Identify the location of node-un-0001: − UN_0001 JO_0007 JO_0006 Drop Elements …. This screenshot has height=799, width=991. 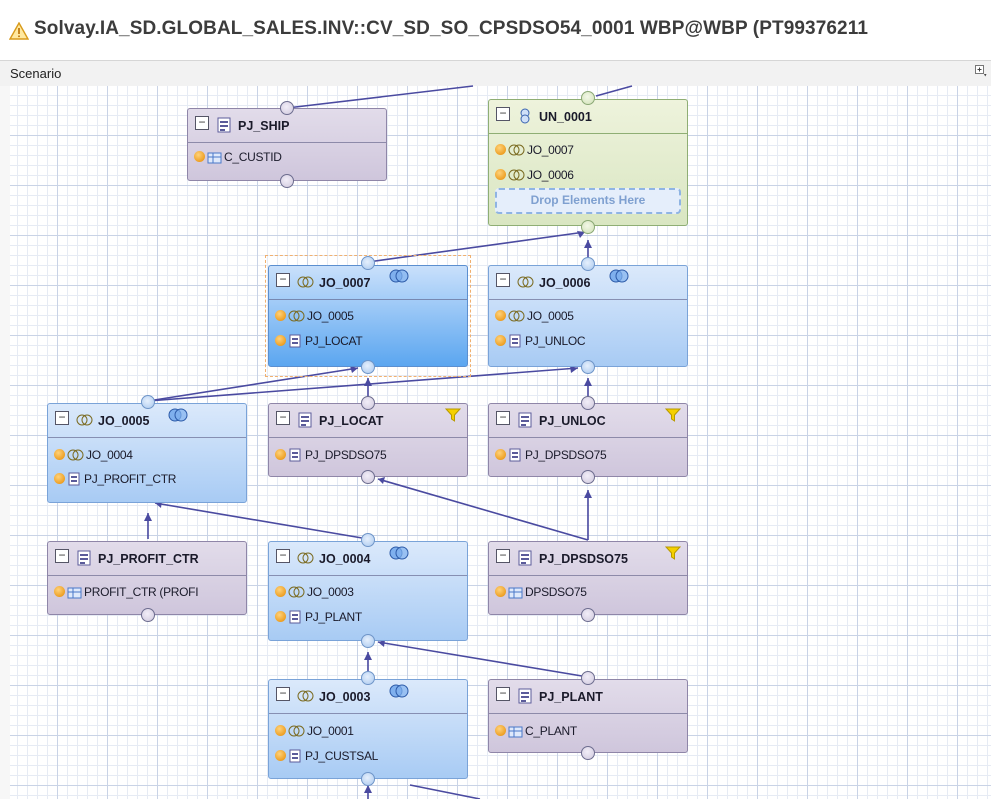
(588, 162).